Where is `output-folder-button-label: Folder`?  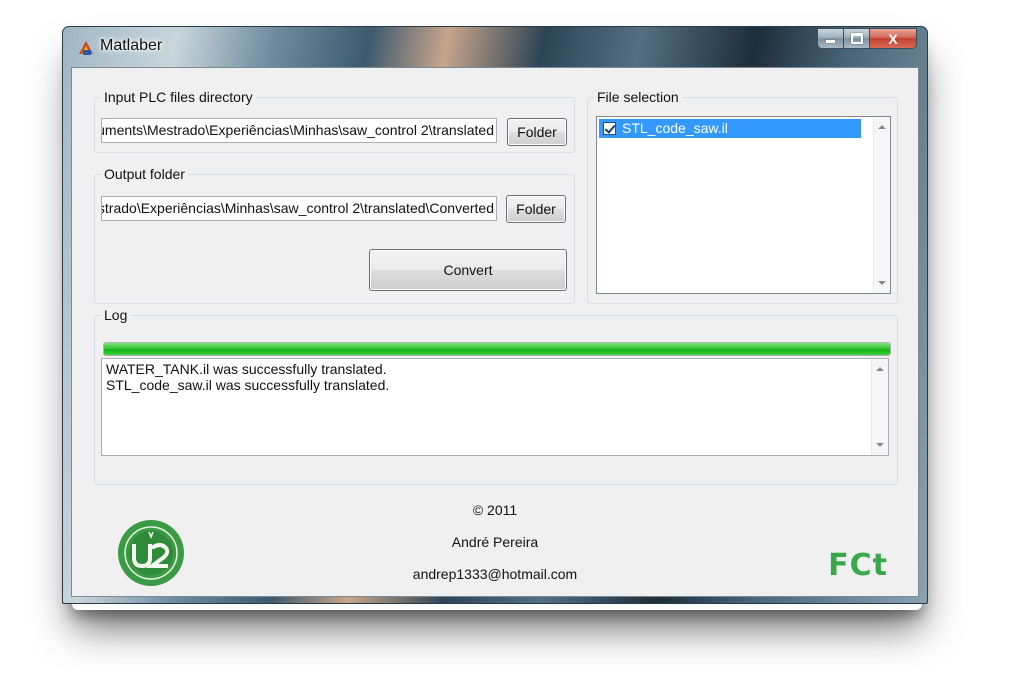 output-folder-button-label: Folder is located at coordinates (536, 209).